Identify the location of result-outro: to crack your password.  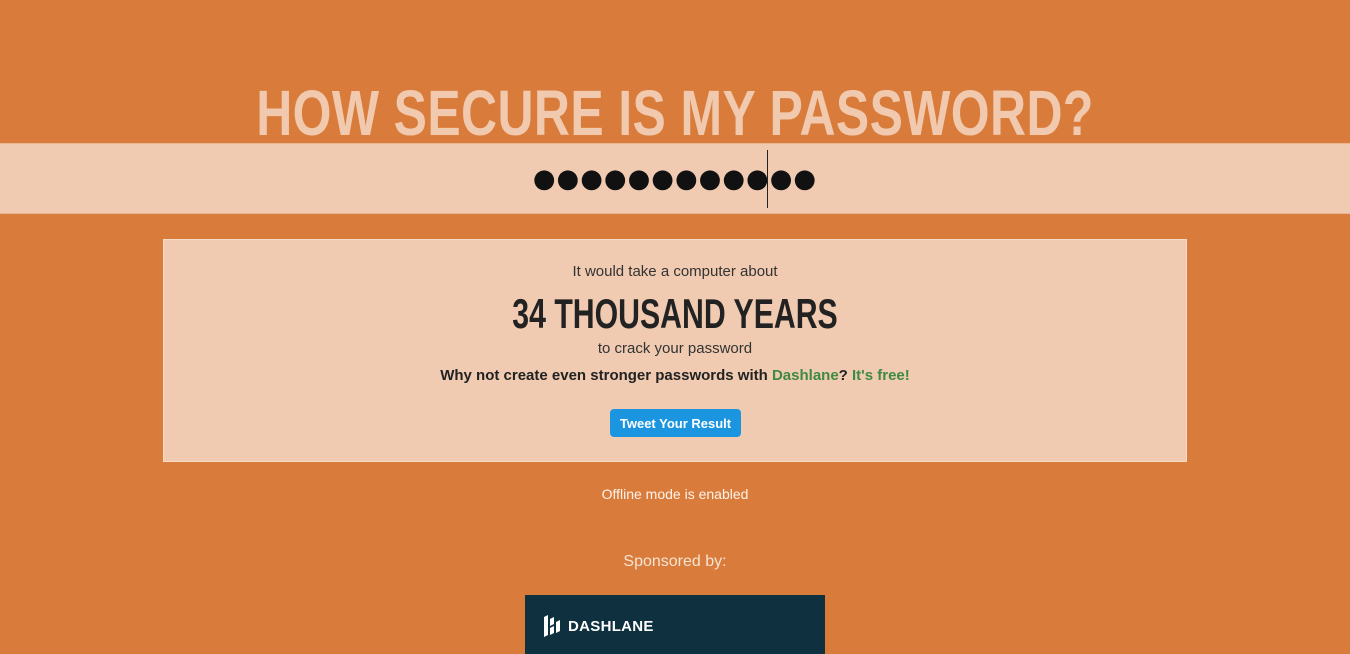
(675, 348).